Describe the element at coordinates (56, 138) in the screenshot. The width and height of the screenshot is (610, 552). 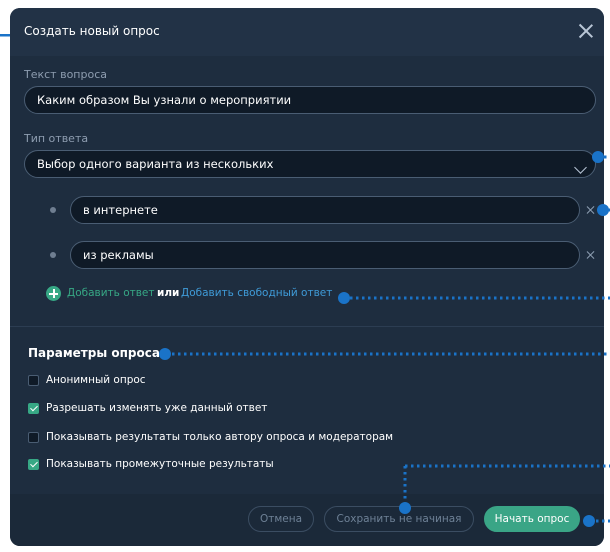
I see `answer-type-label: Тип ответа` at that location.